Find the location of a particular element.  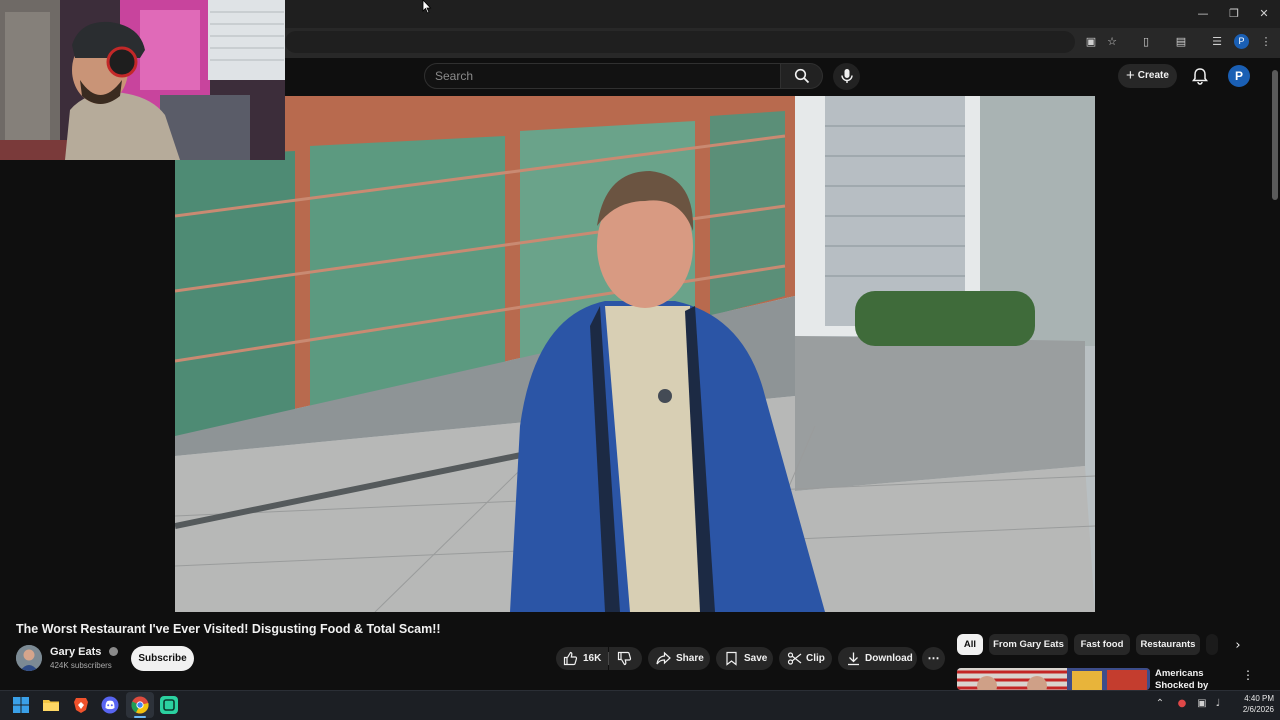

download-button: Download is located at coordinates (877, 658).